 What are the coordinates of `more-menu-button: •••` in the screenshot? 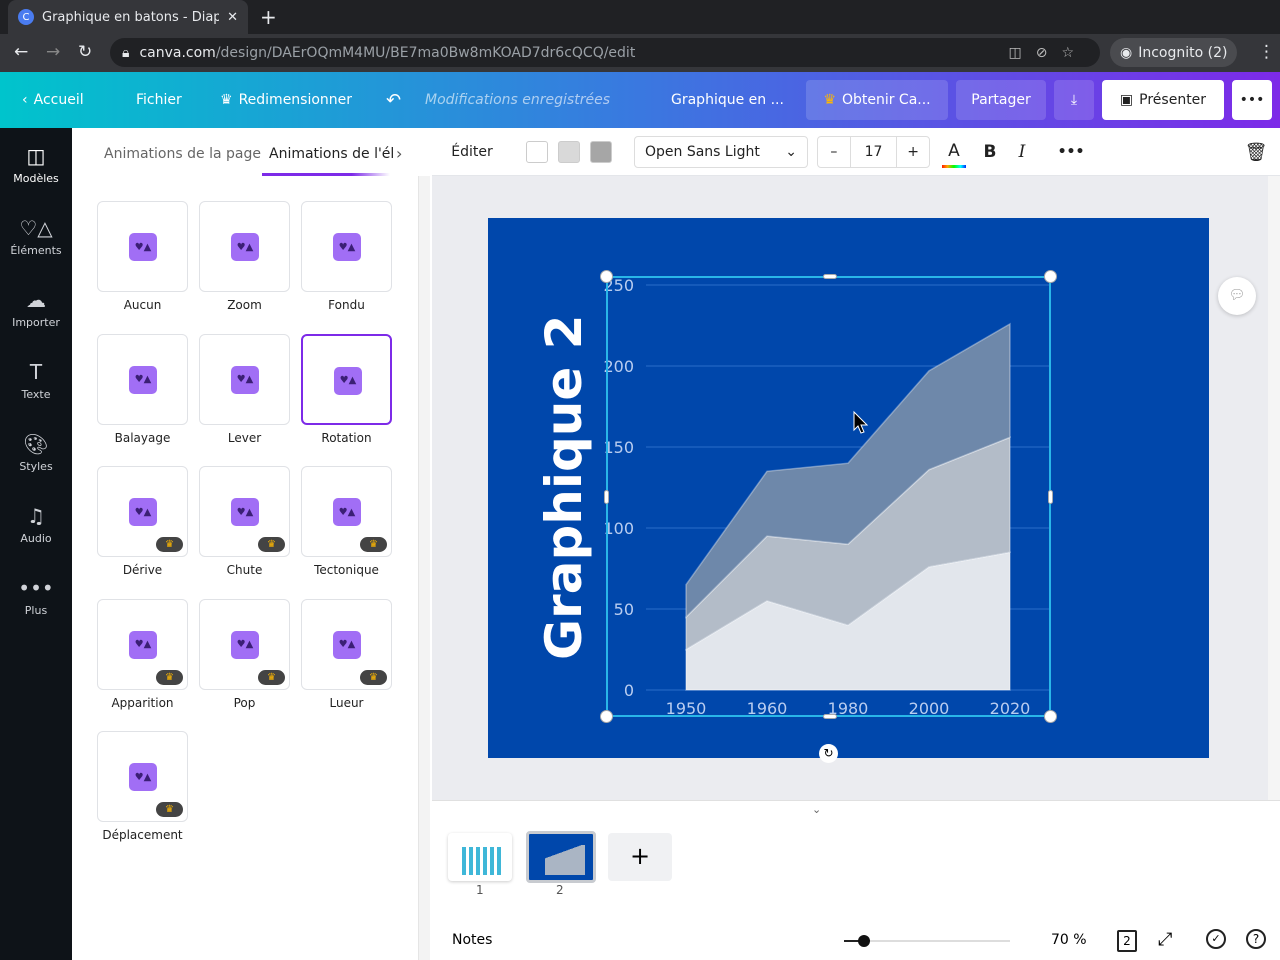 It's located at (1252, 100).